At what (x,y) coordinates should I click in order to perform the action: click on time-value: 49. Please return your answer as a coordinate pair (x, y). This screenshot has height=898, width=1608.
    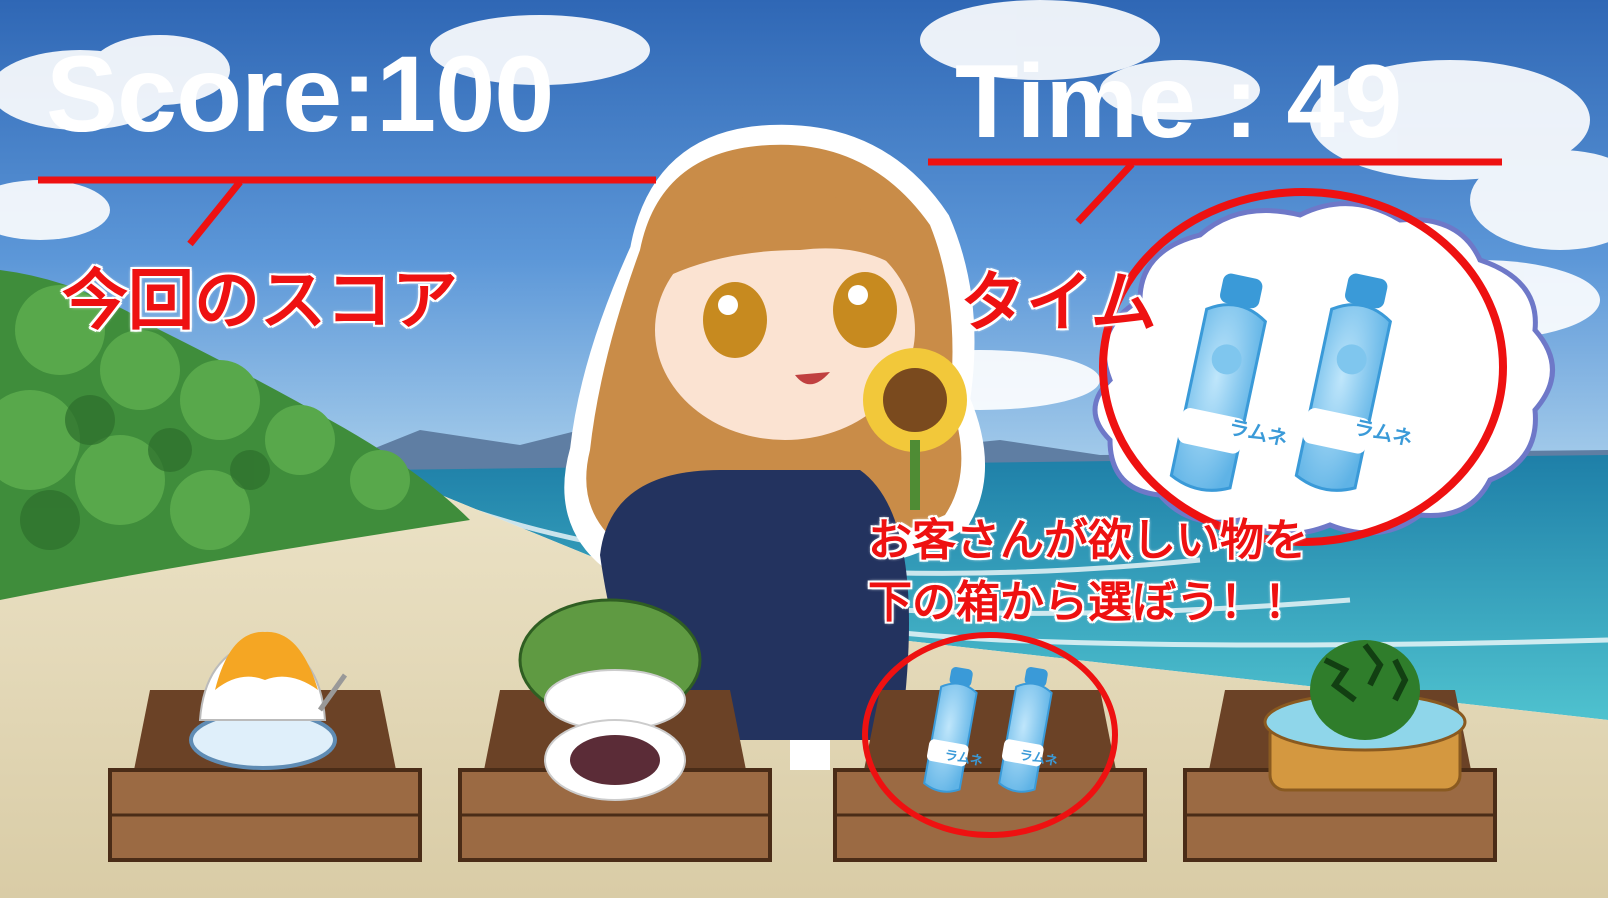
    Looking at the image, I should click on (1344, 102).